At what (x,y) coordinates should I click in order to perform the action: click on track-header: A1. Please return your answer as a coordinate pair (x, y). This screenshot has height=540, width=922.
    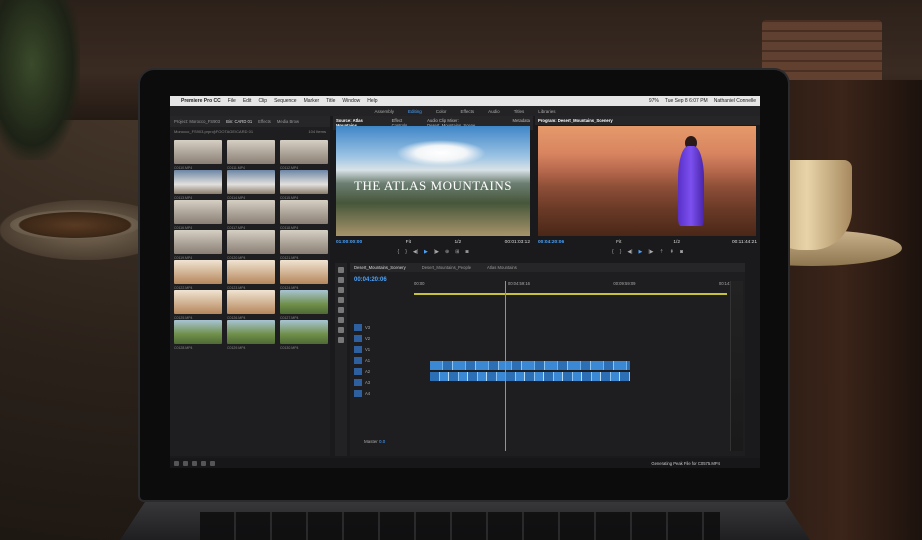
    Looking at the image, I should click on (382, 360).